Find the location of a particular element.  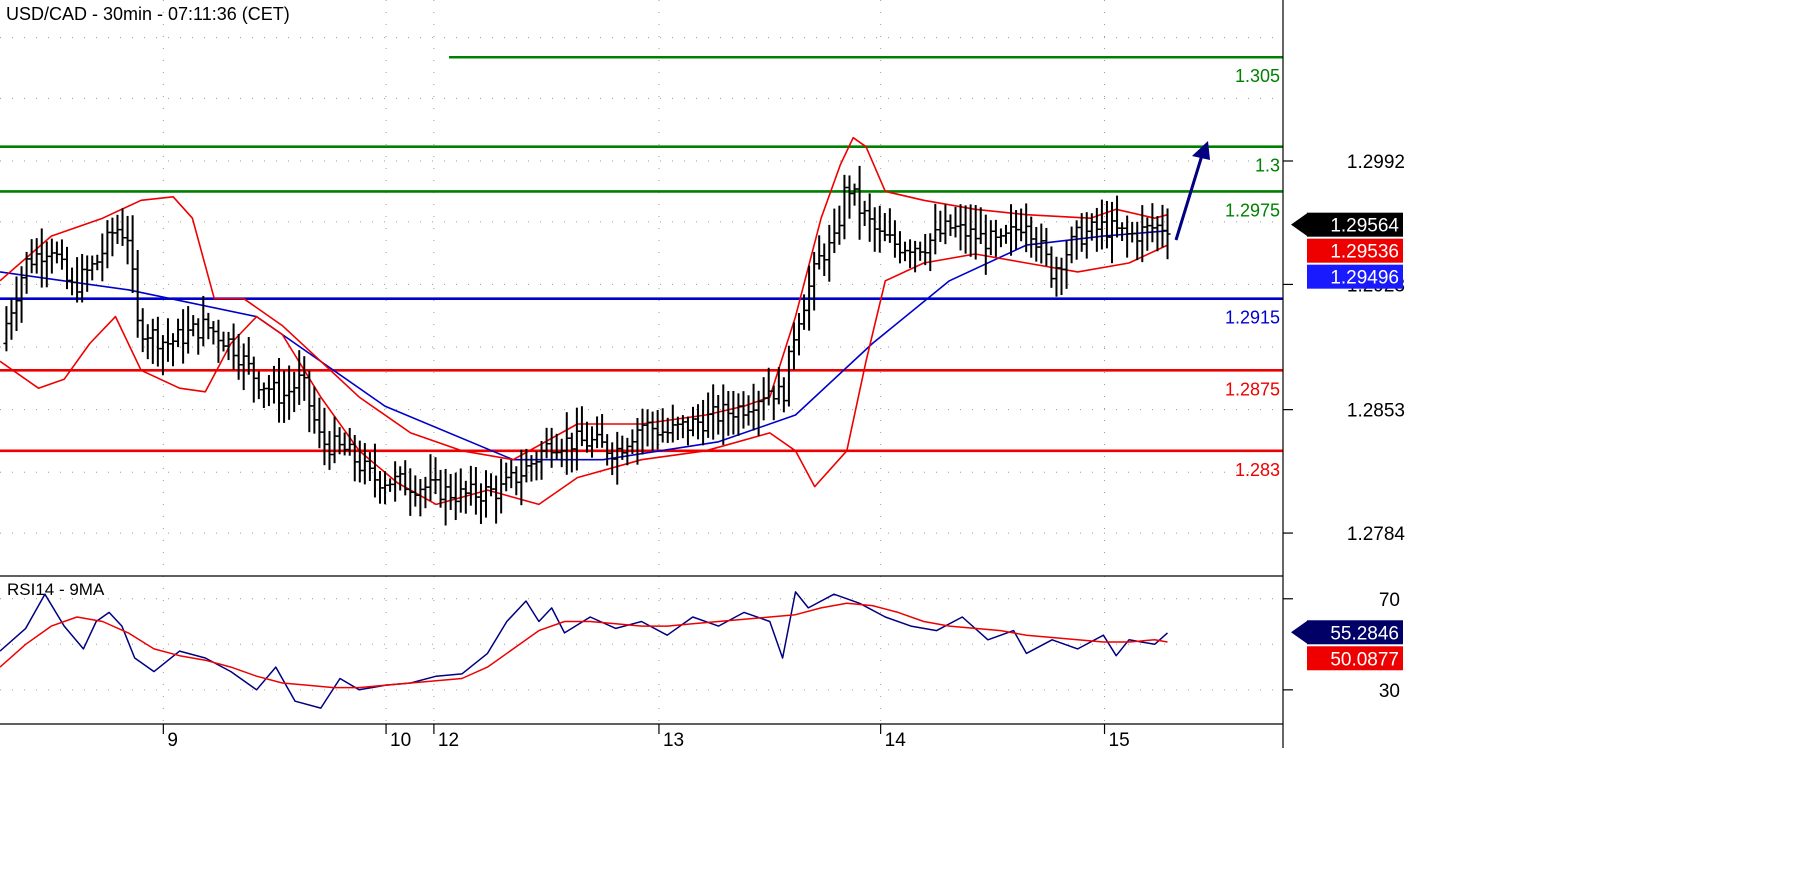

level-label: 1.283 is located at coordinates (1257, 470).